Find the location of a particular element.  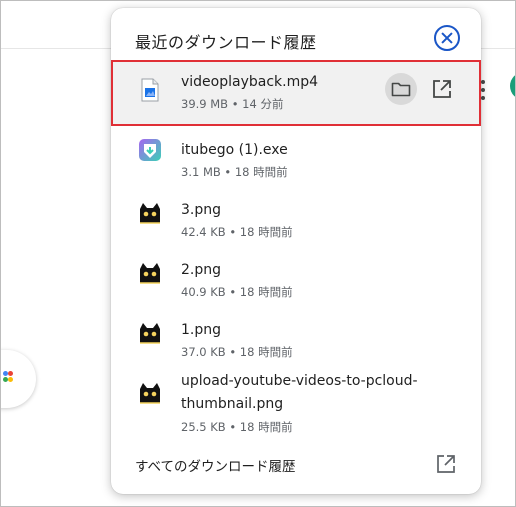

download-item-meta: 25.5 KB • 18 時間前 is located at coordinates (237, 427).